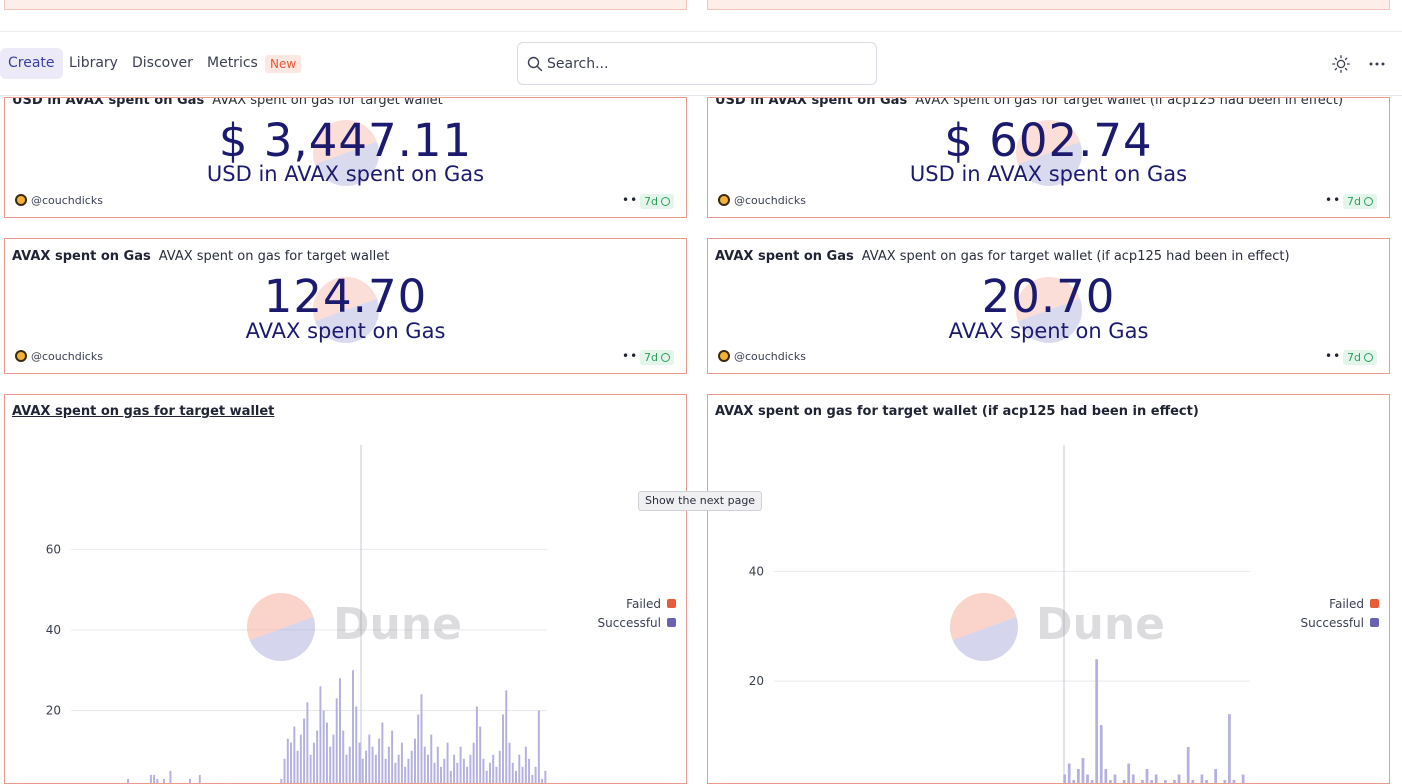  What do you see at coordinates (93, 63) in the screenshot?
I see `nav-library: Library` at bounding box center [93, 63].